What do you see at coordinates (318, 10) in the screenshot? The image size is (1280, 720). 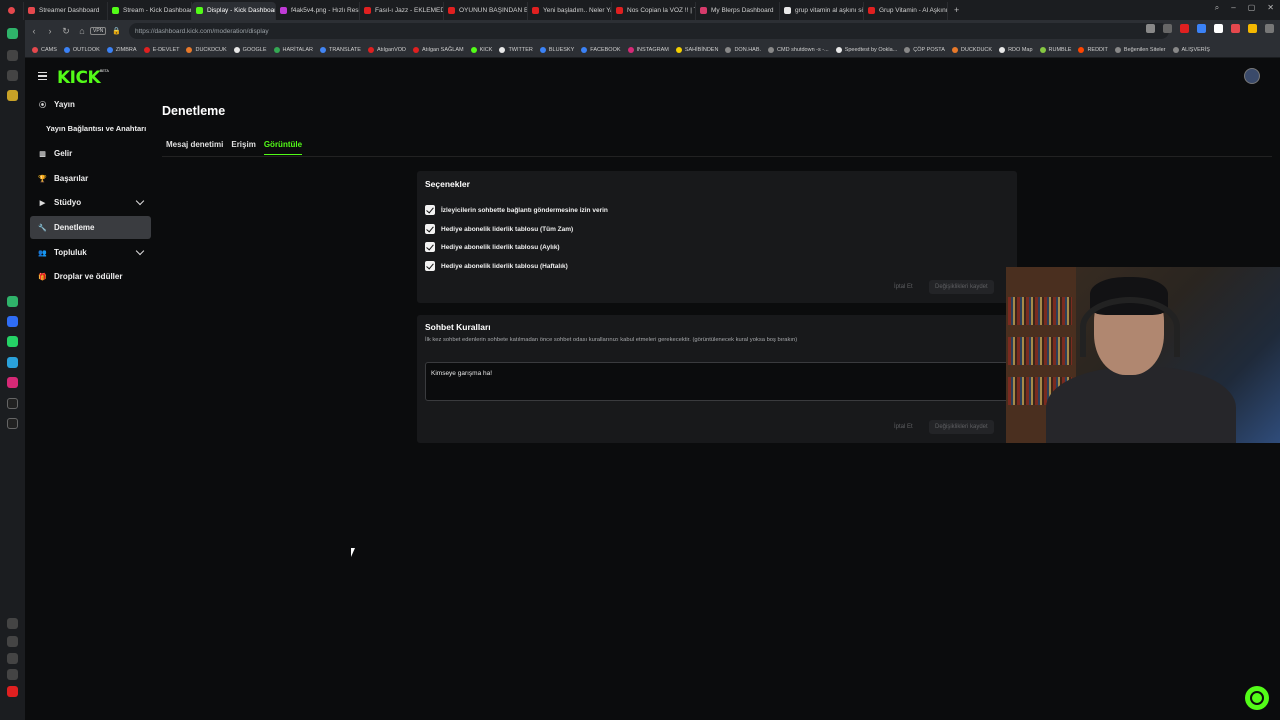 I see `browser-tab: f4ak5v4.png - Hızlı Resim` at bounding box center [318, 10].